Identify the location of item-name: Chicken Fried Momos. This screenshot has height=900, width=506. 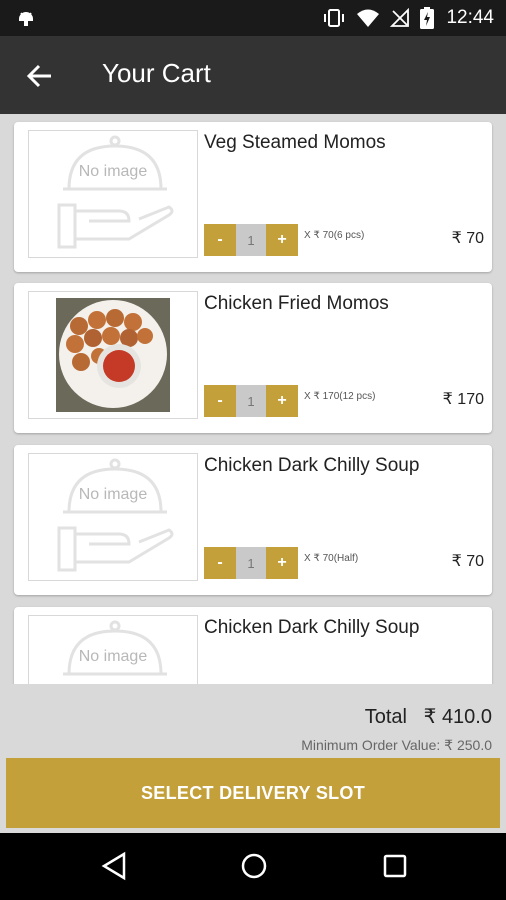
(296, 303).